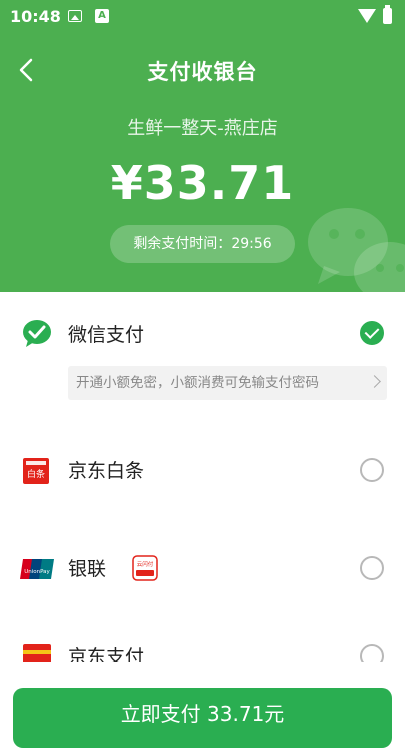 This screenshot has width=405, height=748. I want to click on countdown-value: 29:56, so click(251, 244).